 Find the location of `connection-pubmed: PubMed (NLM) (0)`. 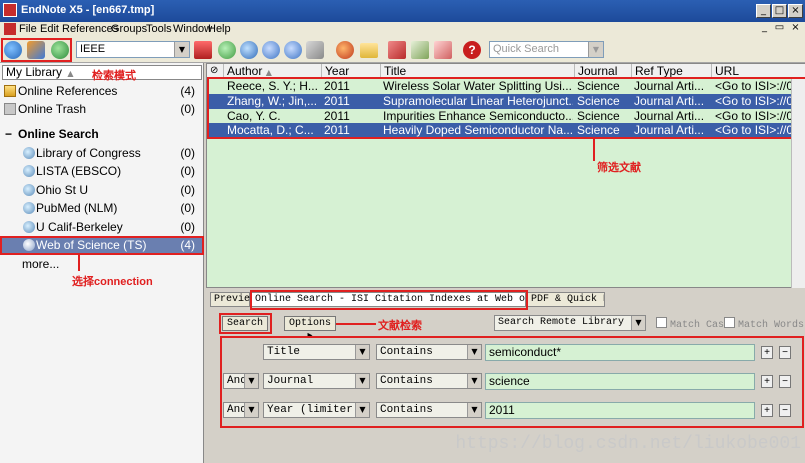

connection-pubmed: PubMed (NLM) (0) is located at coordinates (101, 208).